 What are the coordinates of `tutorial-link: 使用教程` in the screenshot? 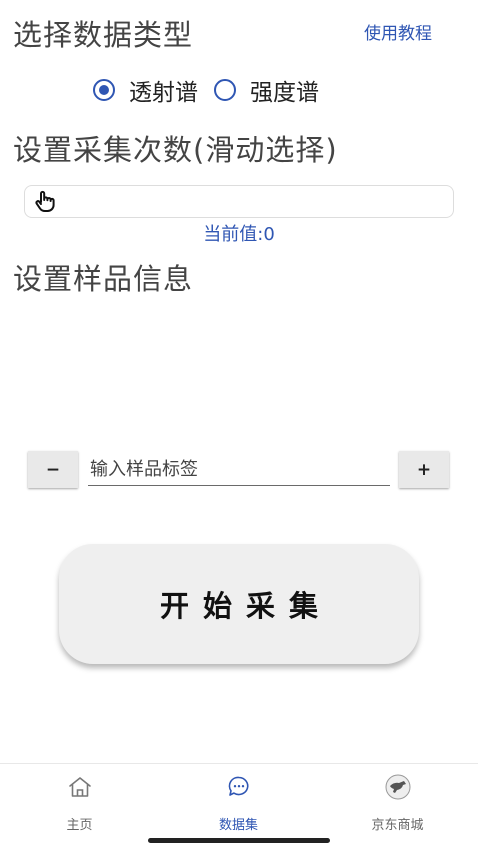 It's located at (398, 31).